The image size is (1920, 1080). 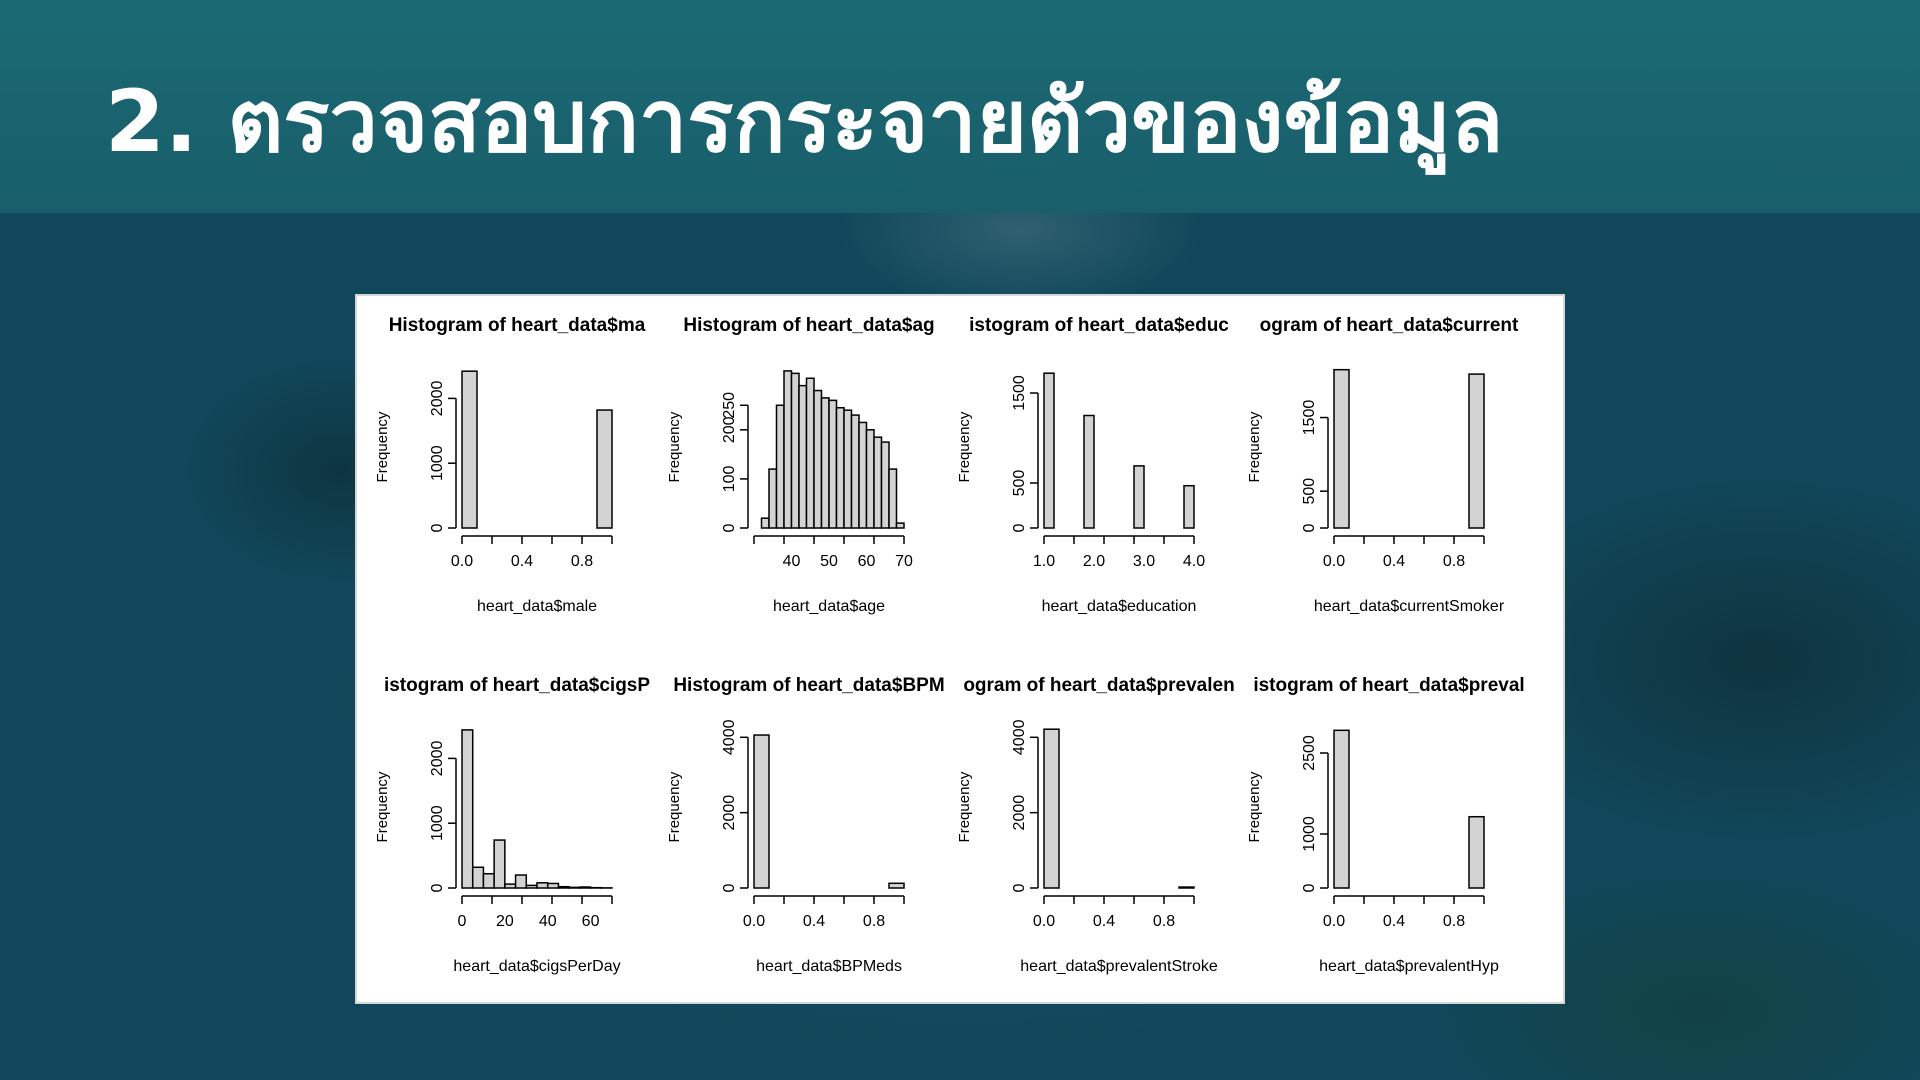 What do you see at coordinates (1389, 325) in the screenshot?
I see `panel-title: ogram of heart_data$current` at bounding box center [1389, 325].